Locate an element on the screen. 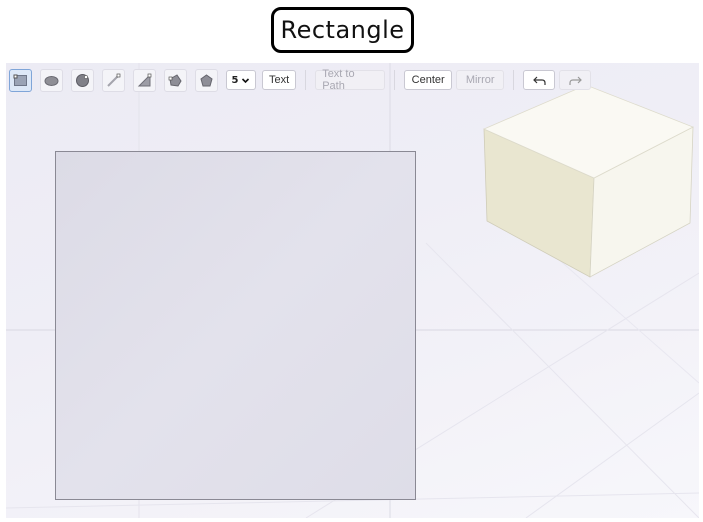 This screenshot has width=703, height=522. toolbar: 5 Text Text to Path Center Mirror is located at coordinates (352, 80).